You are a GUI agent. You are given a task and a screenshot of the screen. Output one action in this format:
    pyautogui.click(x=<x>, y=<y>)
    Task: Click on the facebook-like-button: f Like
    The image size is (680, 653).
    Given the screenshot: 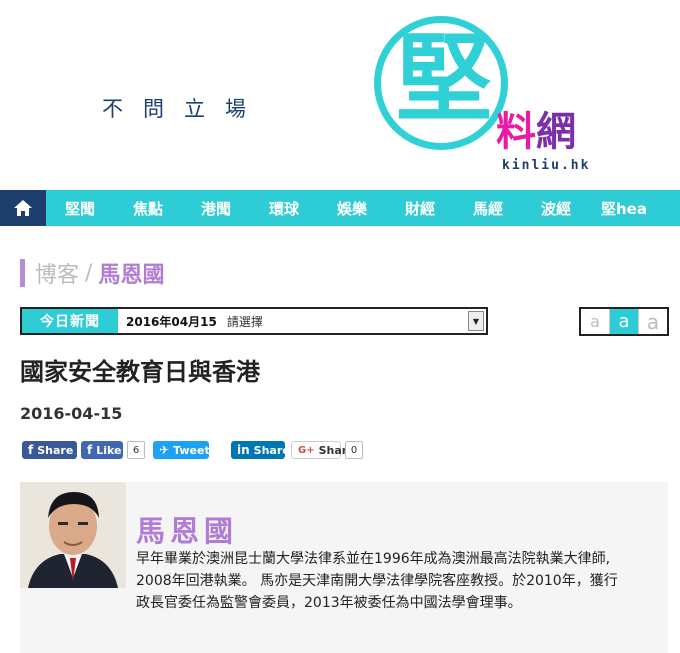 What is the action you would take?
    pyautogui.click(x=102, y=450)
    